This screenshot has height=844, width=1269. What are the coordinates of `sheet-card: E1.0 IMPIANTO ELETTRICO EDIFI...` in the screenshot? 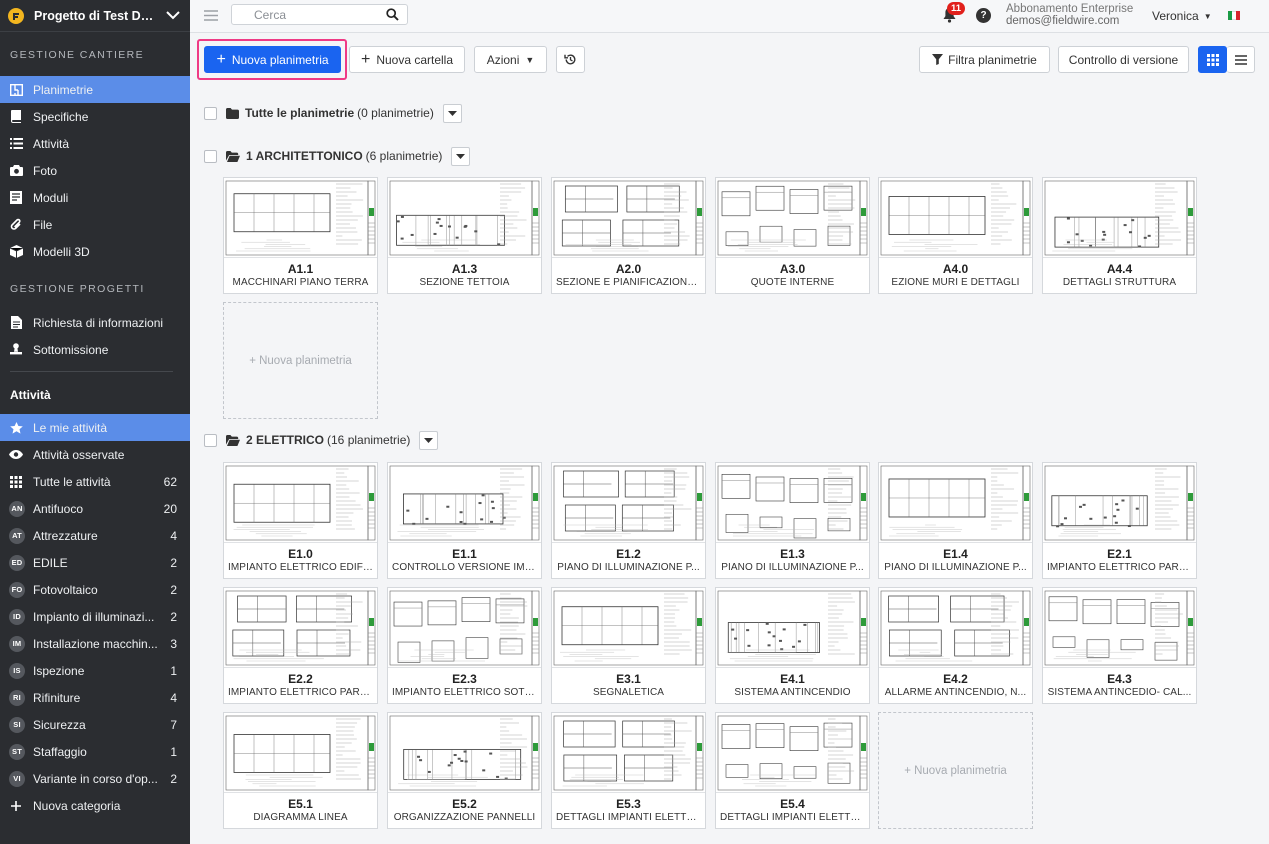 It's located at (300, 520).